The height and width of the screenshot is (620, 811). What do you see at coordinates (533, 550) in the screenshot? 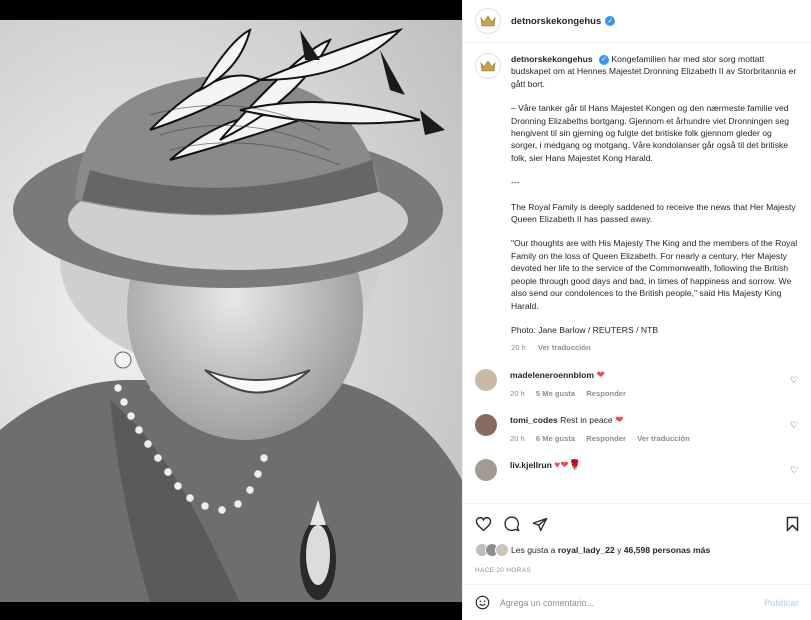
I see `likes-prefix: Les gusta a` at bounding box center [533, 550].